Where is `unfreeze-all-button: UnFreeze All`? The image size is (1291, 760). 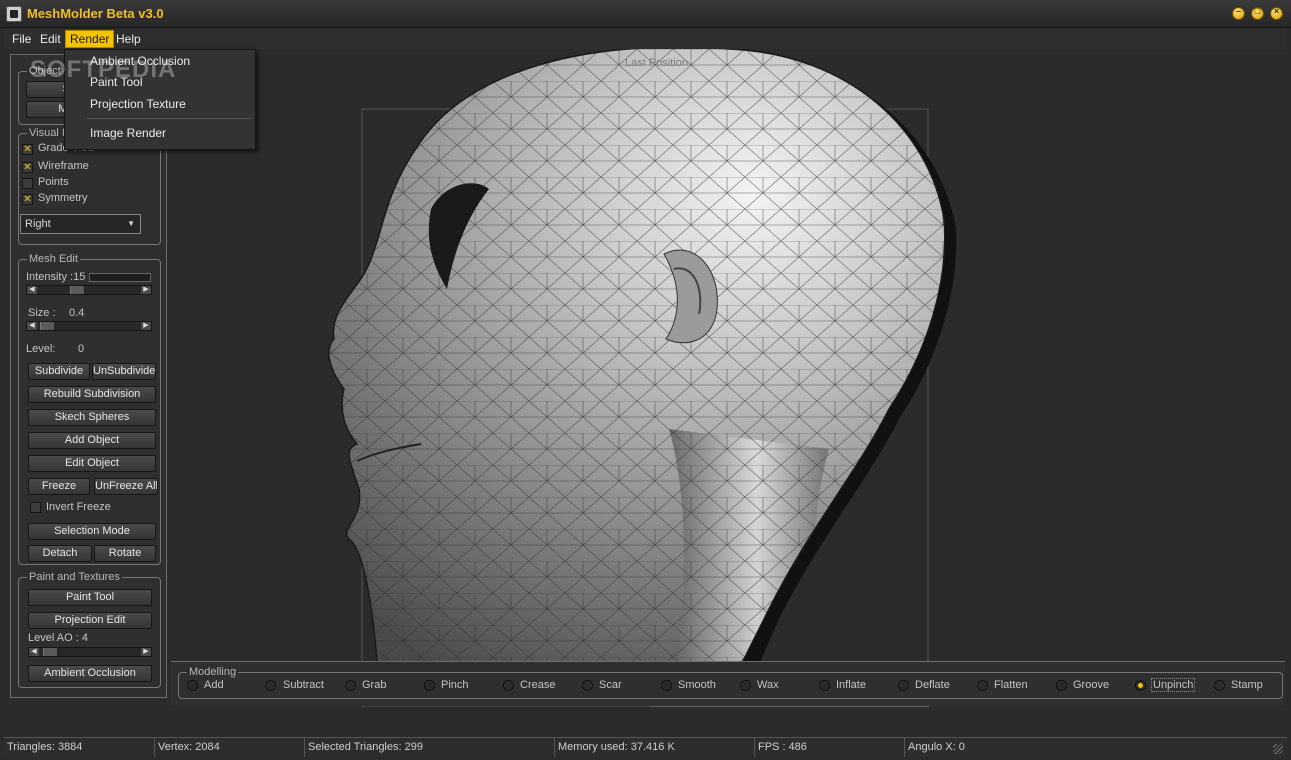
unfreeze-all-button: UnFreeze All is located at coordinates (126, 486).